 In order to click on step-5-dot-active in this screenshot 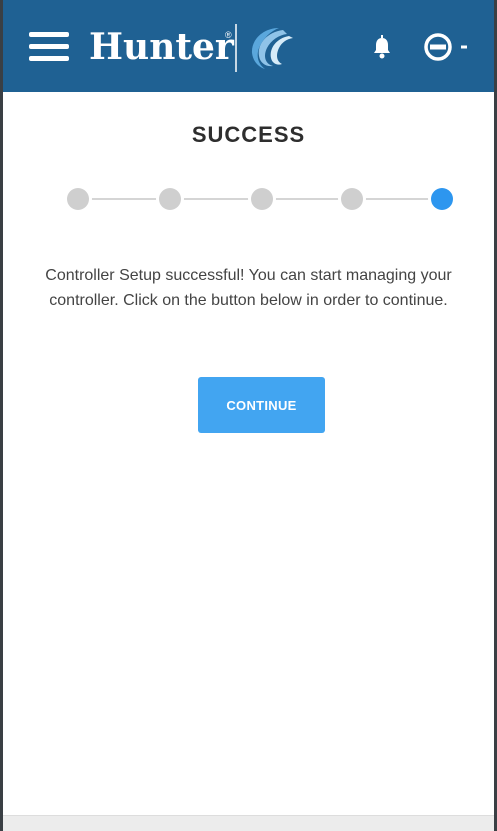, I will do `click(442, 199)`.